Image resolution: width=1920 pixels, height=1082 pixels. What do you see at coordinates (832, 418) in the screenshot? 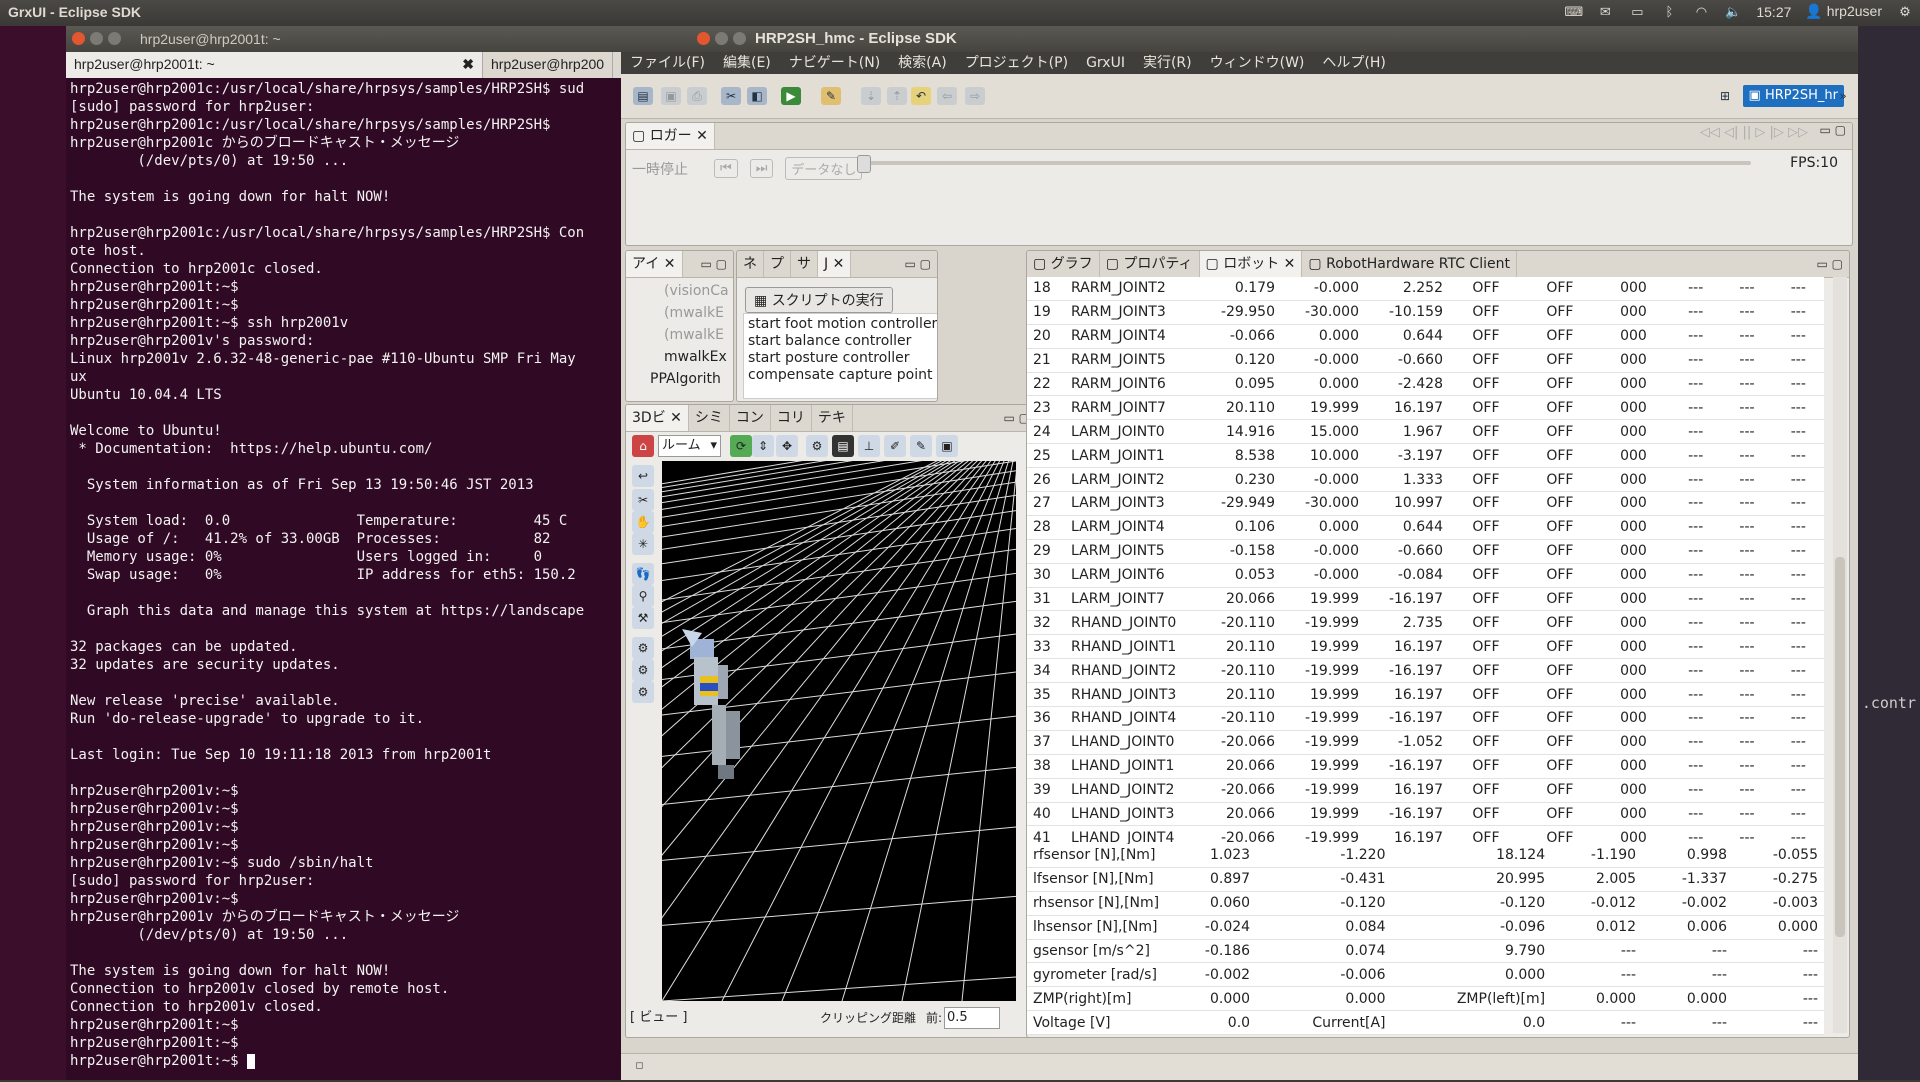
I see `tab-text: テキ` at bounding box center [832, 418].